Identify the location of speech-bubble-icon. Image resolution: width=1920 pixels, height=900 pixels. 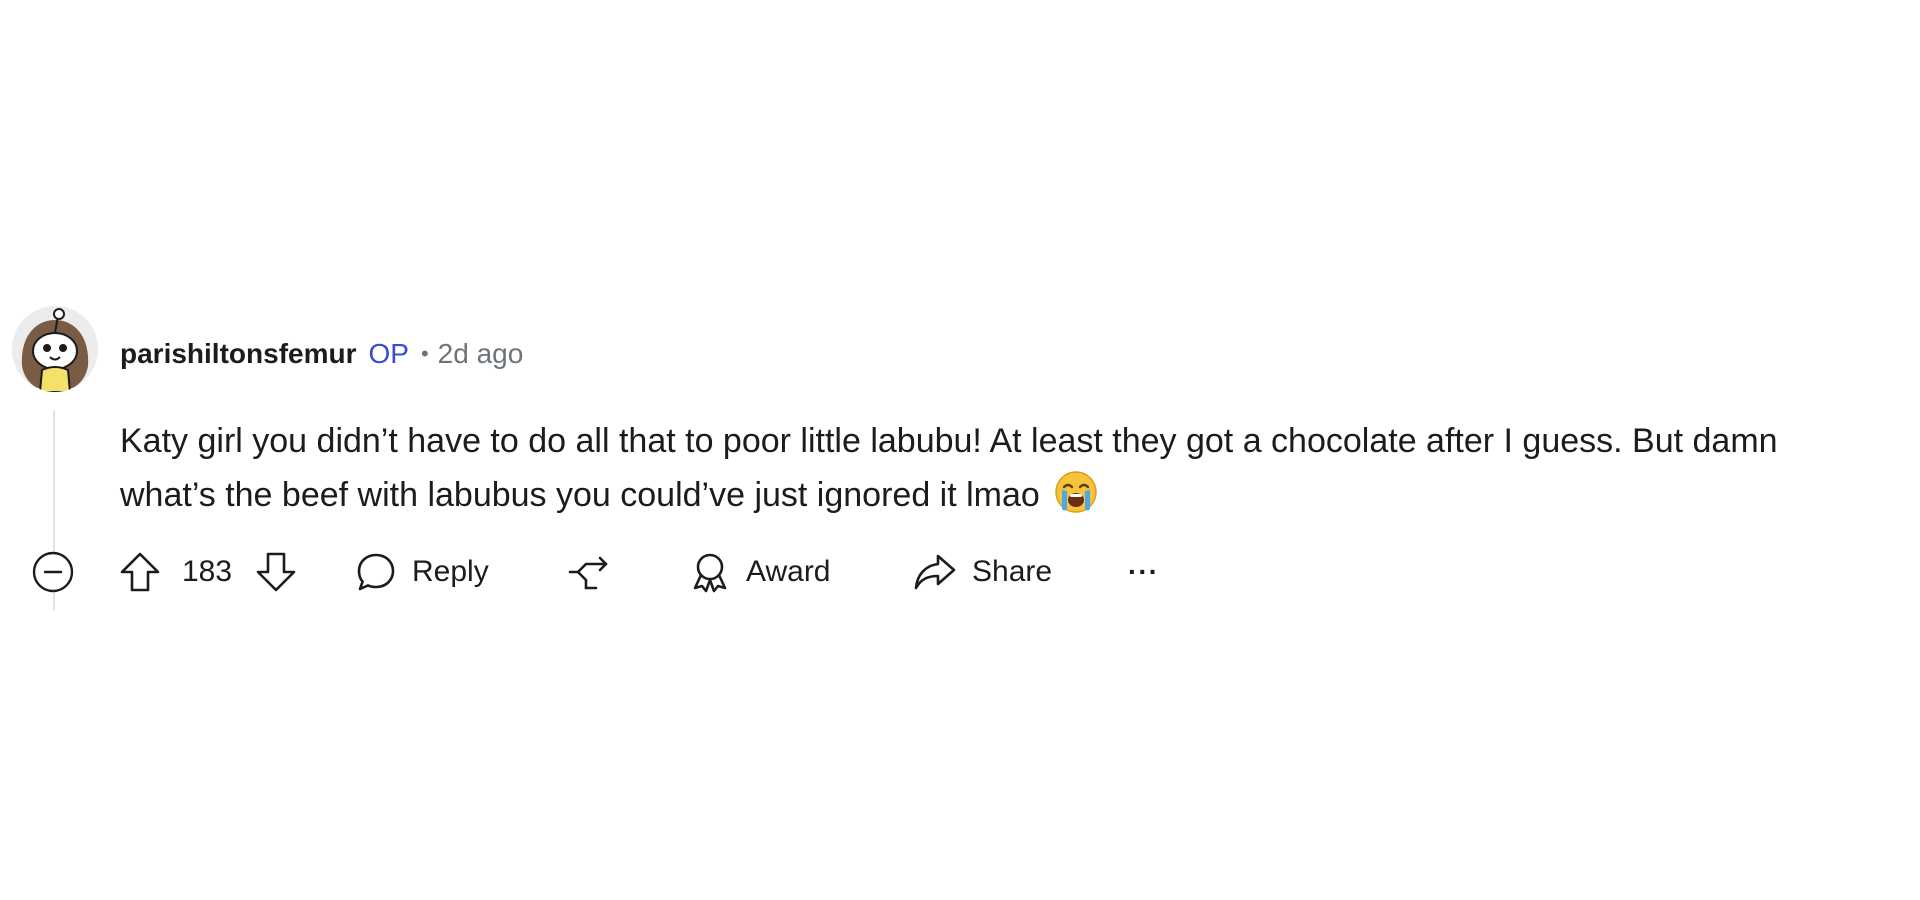
(376, 572).